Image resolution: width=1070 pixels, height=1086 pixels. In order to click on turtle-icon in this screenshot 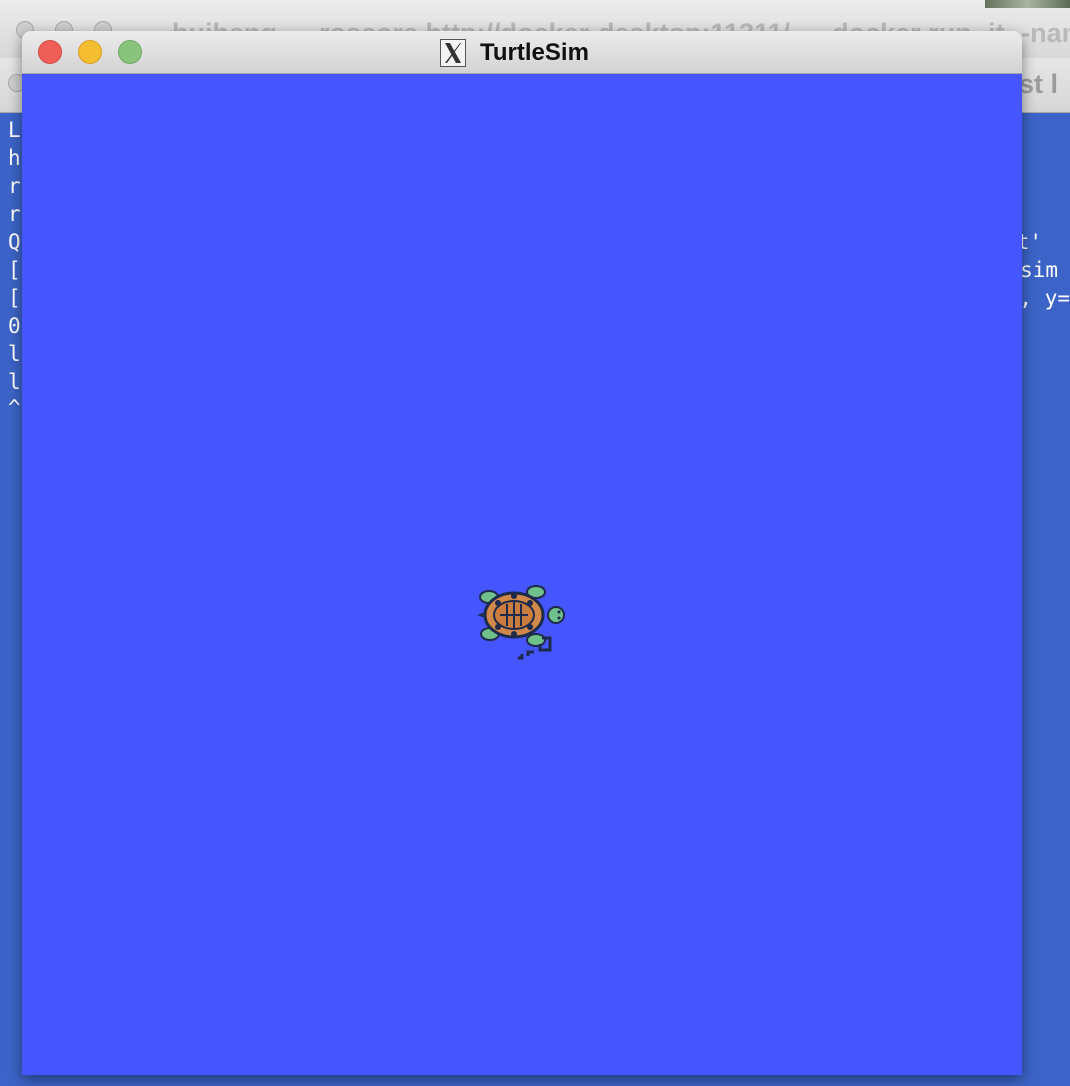, I will do `click(521, 622)`.